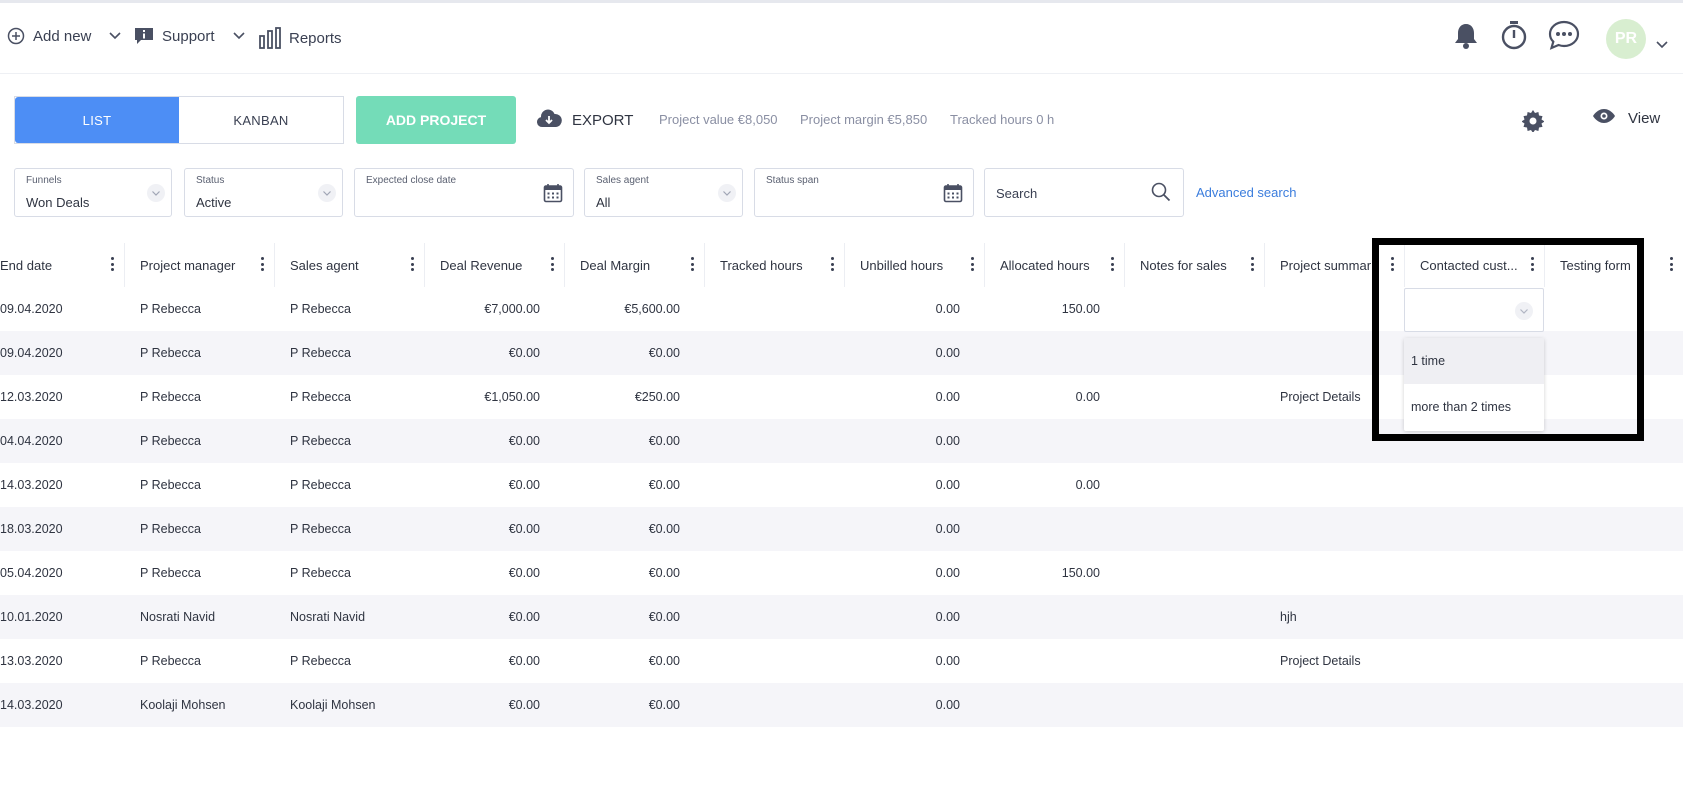 This screenshot has width=1683, height=804. What do you see at coordinates (1474, 407) in the screenshot?
I see `dropdown-option: more than 2 times` at bounding box center [1474, 407].